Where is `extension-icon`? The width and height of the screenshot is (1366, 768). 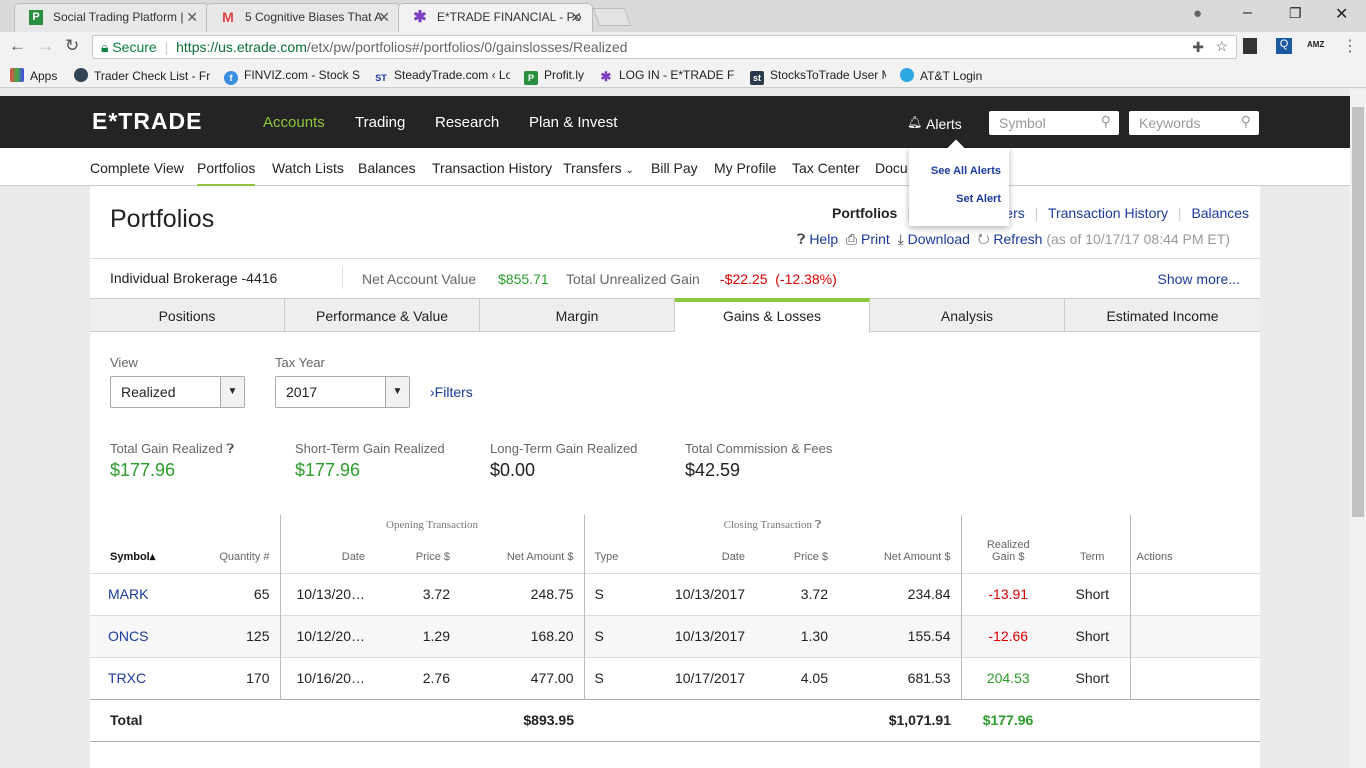 extension-icon is located at coordinates (1250, 46).